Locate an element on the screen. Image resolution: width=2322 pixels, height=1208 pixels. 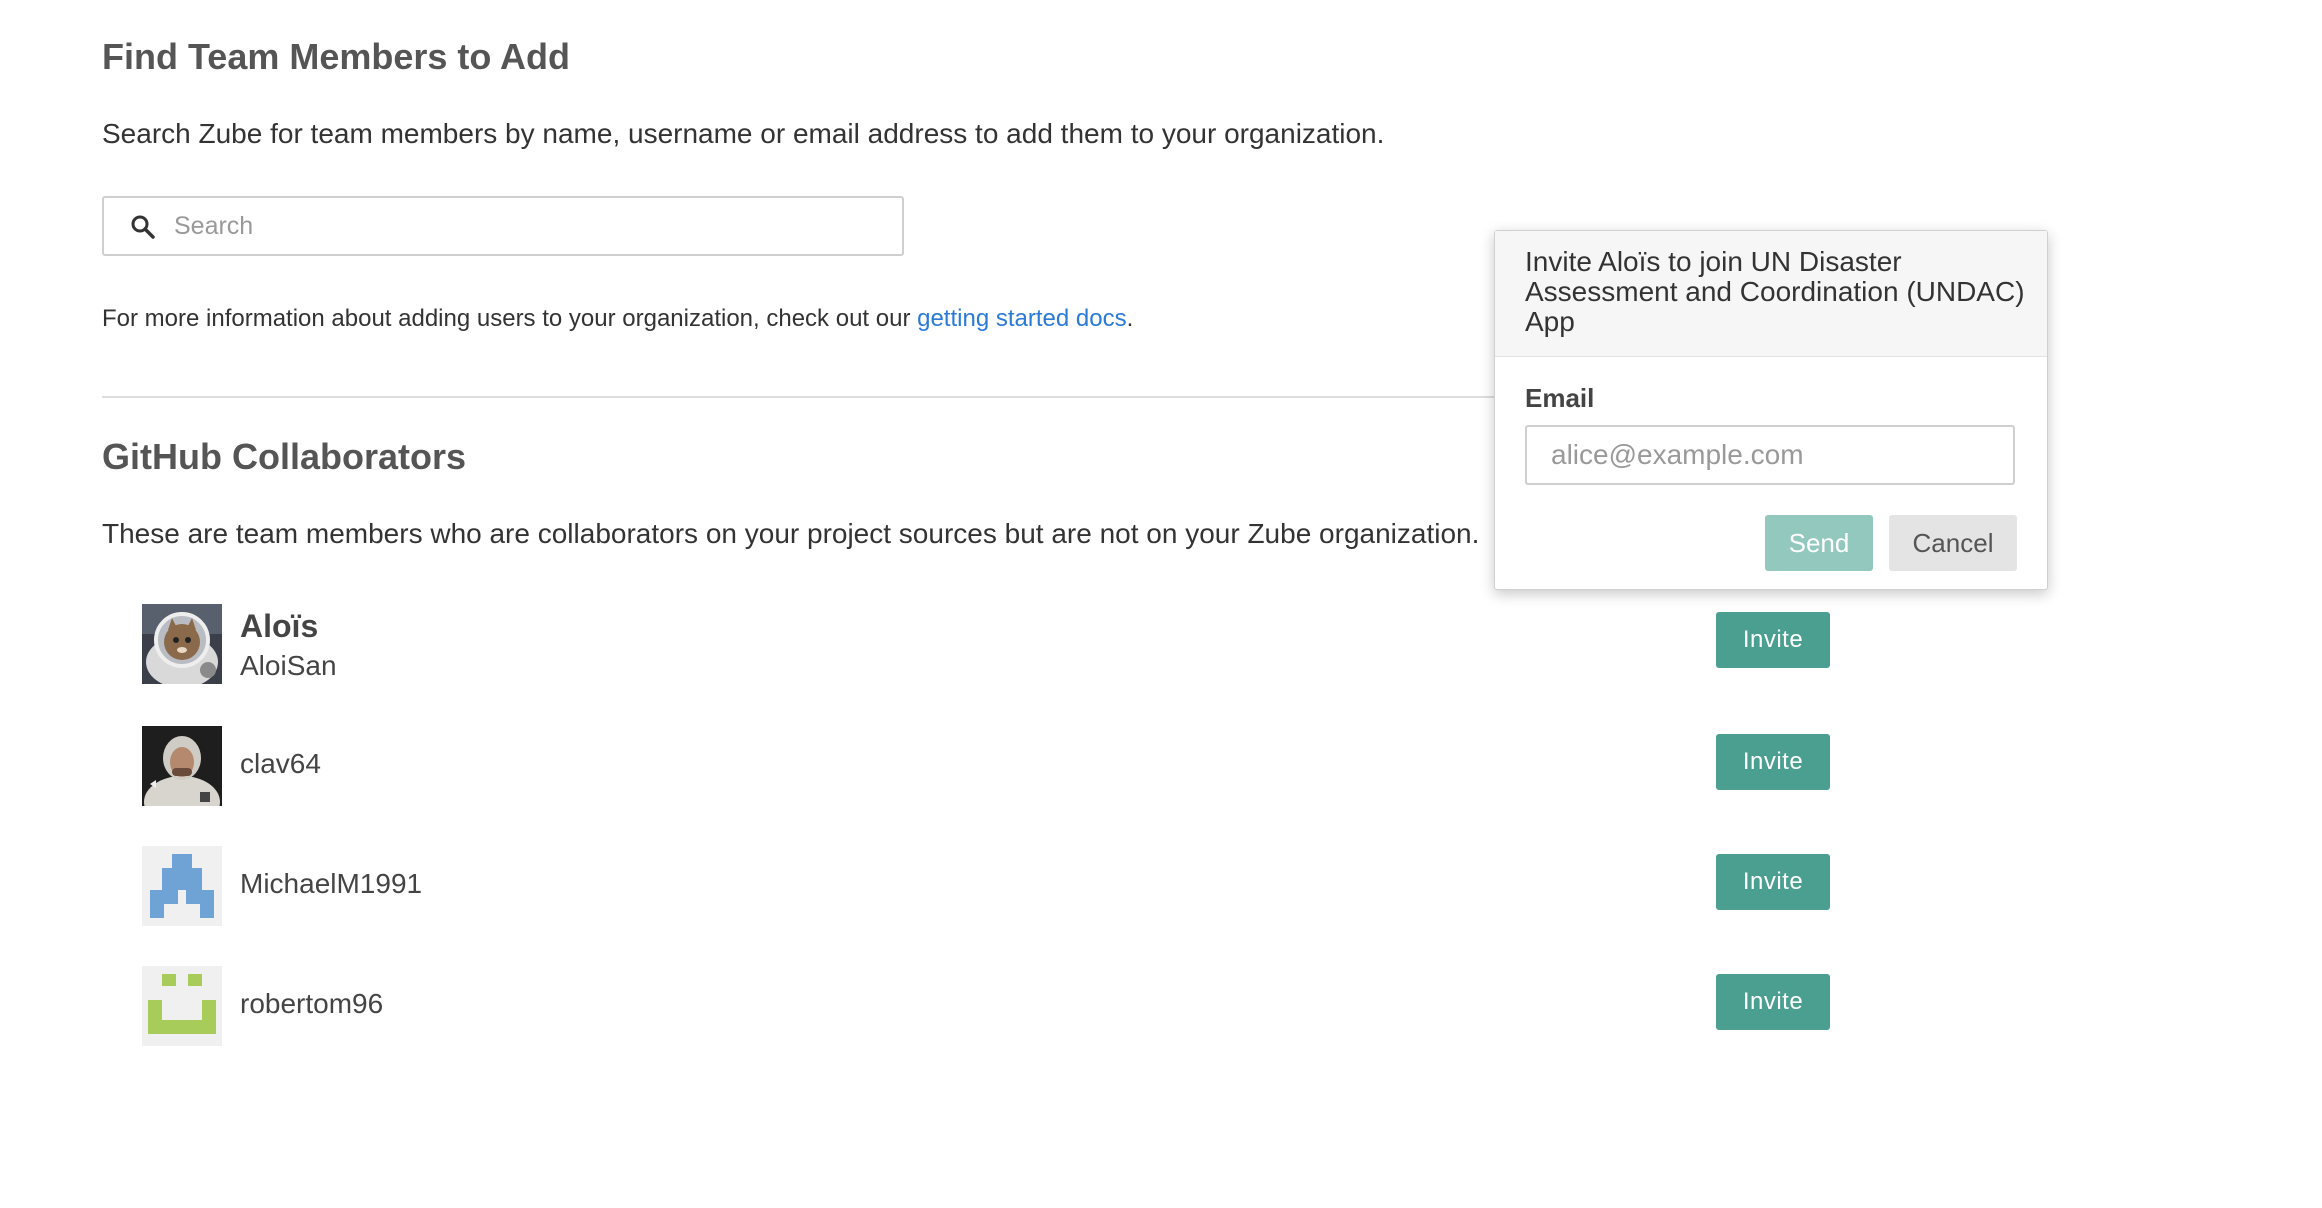
invite-email-input is located at coordinates (1770, 455).